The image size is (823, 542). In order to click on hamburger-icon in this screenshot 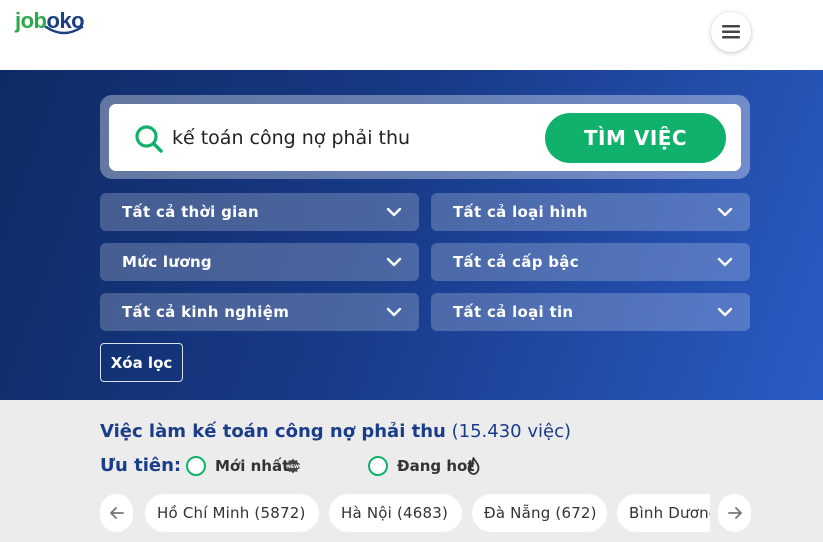, I will do `click(731, 32)`.